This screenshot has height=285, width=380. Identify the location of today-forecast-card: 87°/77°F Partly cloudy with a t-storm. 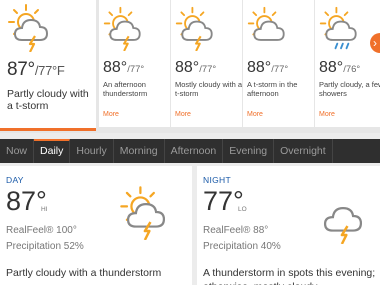
(48, 65).